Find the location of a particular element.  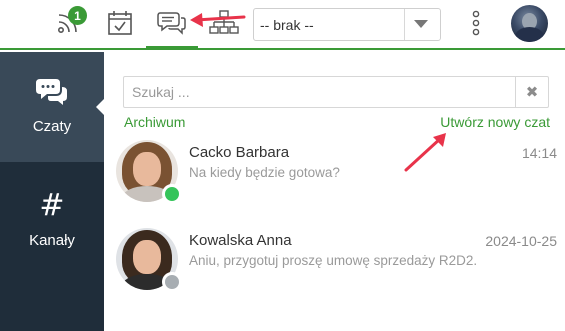

contact-name: Cacko Barbara is located at coordinates (239, 152).